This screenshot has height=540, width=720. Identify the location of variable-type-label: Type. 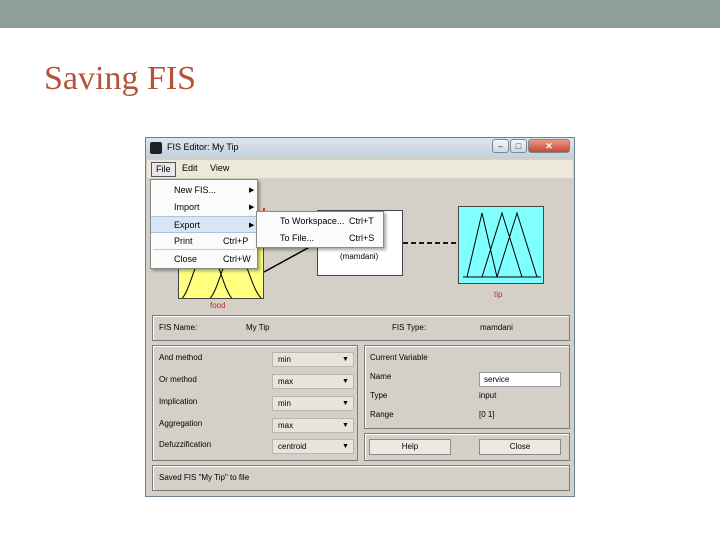
(379, 395).